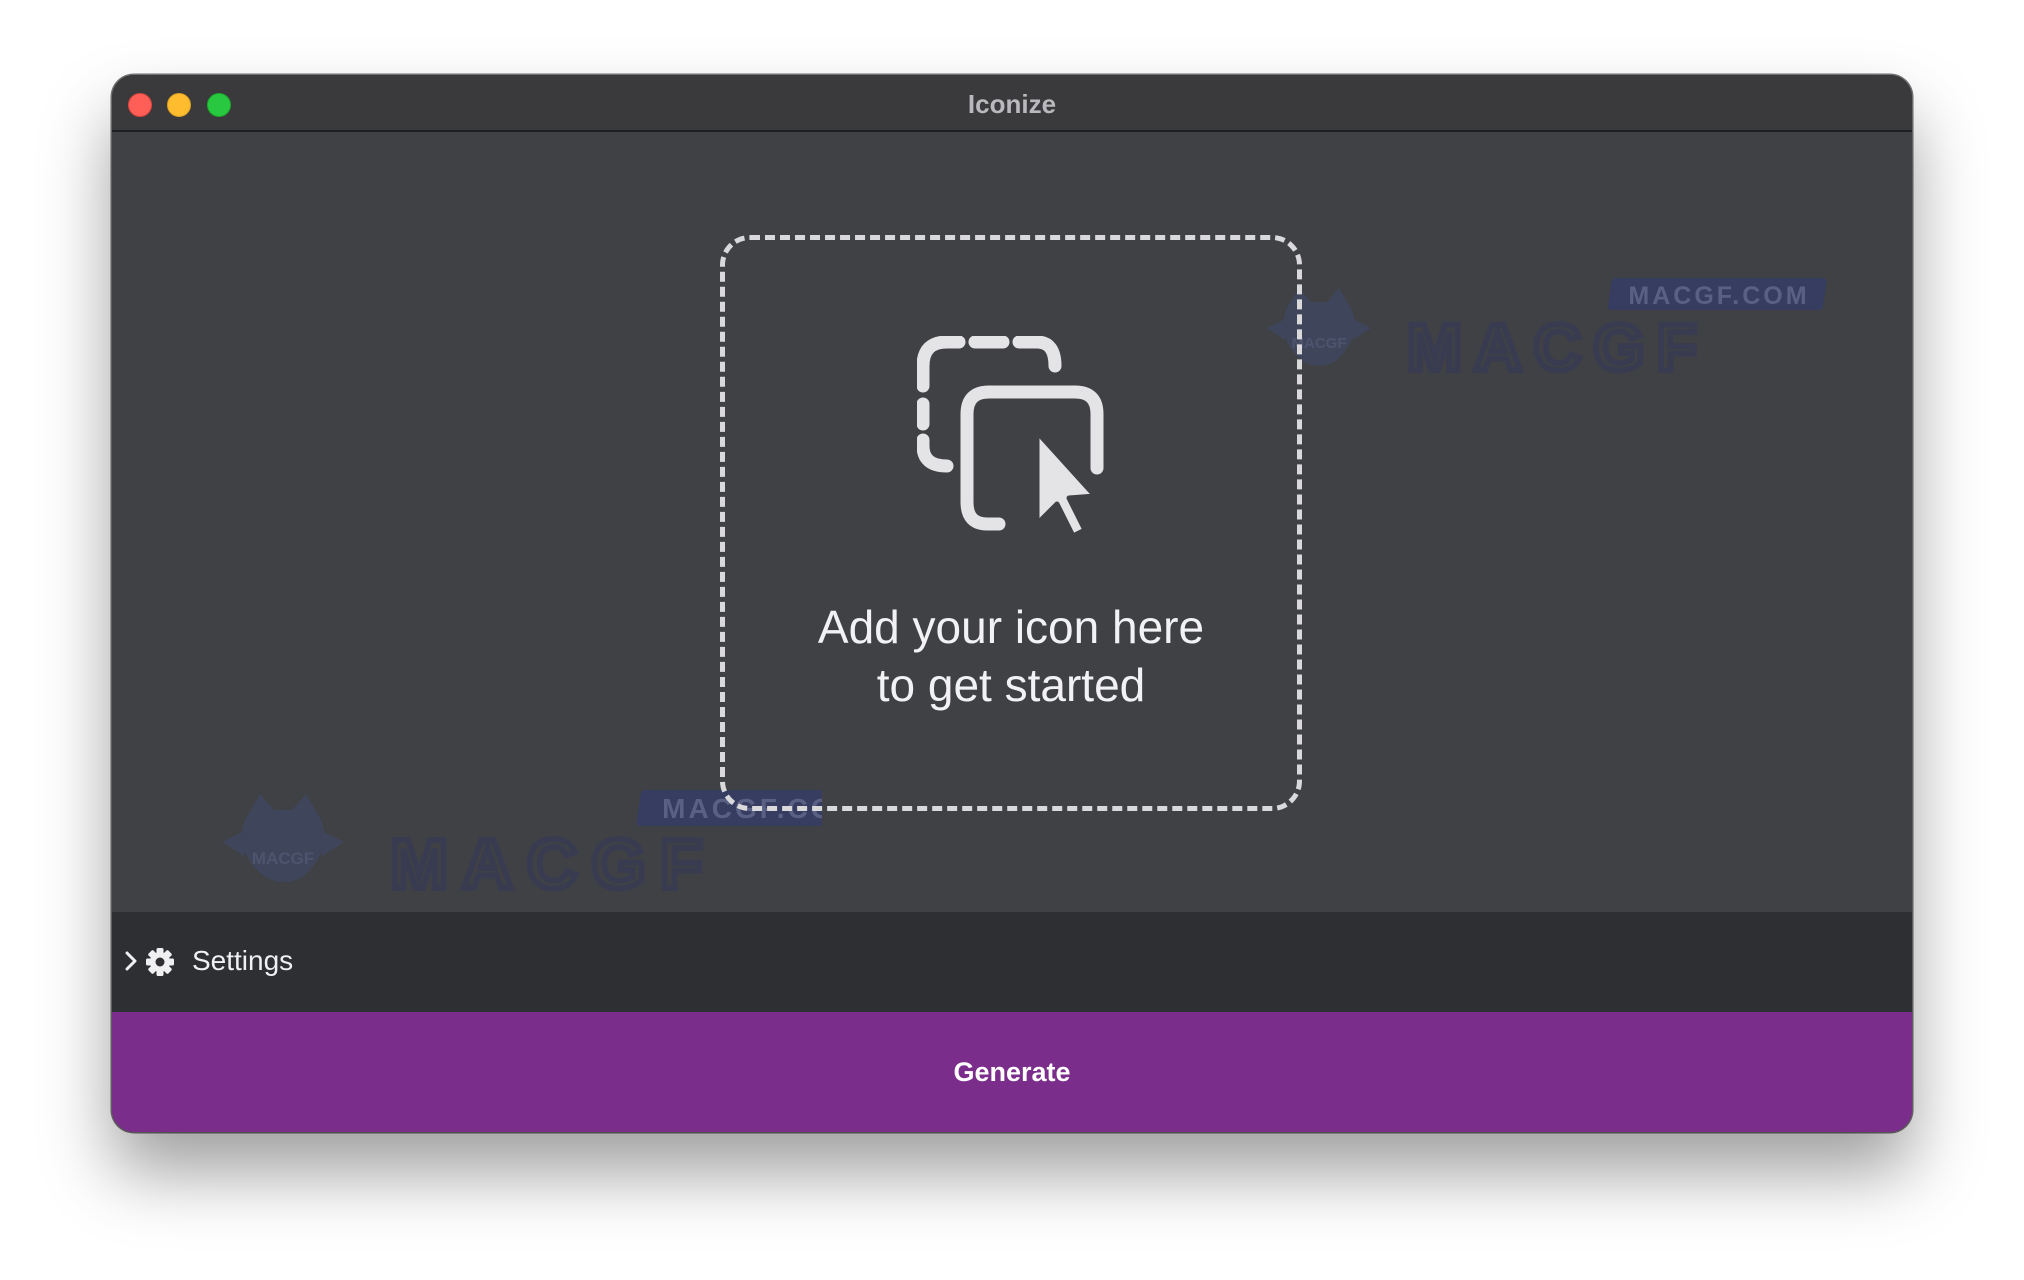 The width and height of the screenshot is (2024, 1280). I want to click on icon-drop-zone: Add your icon here to get started, so click(1011, 523).